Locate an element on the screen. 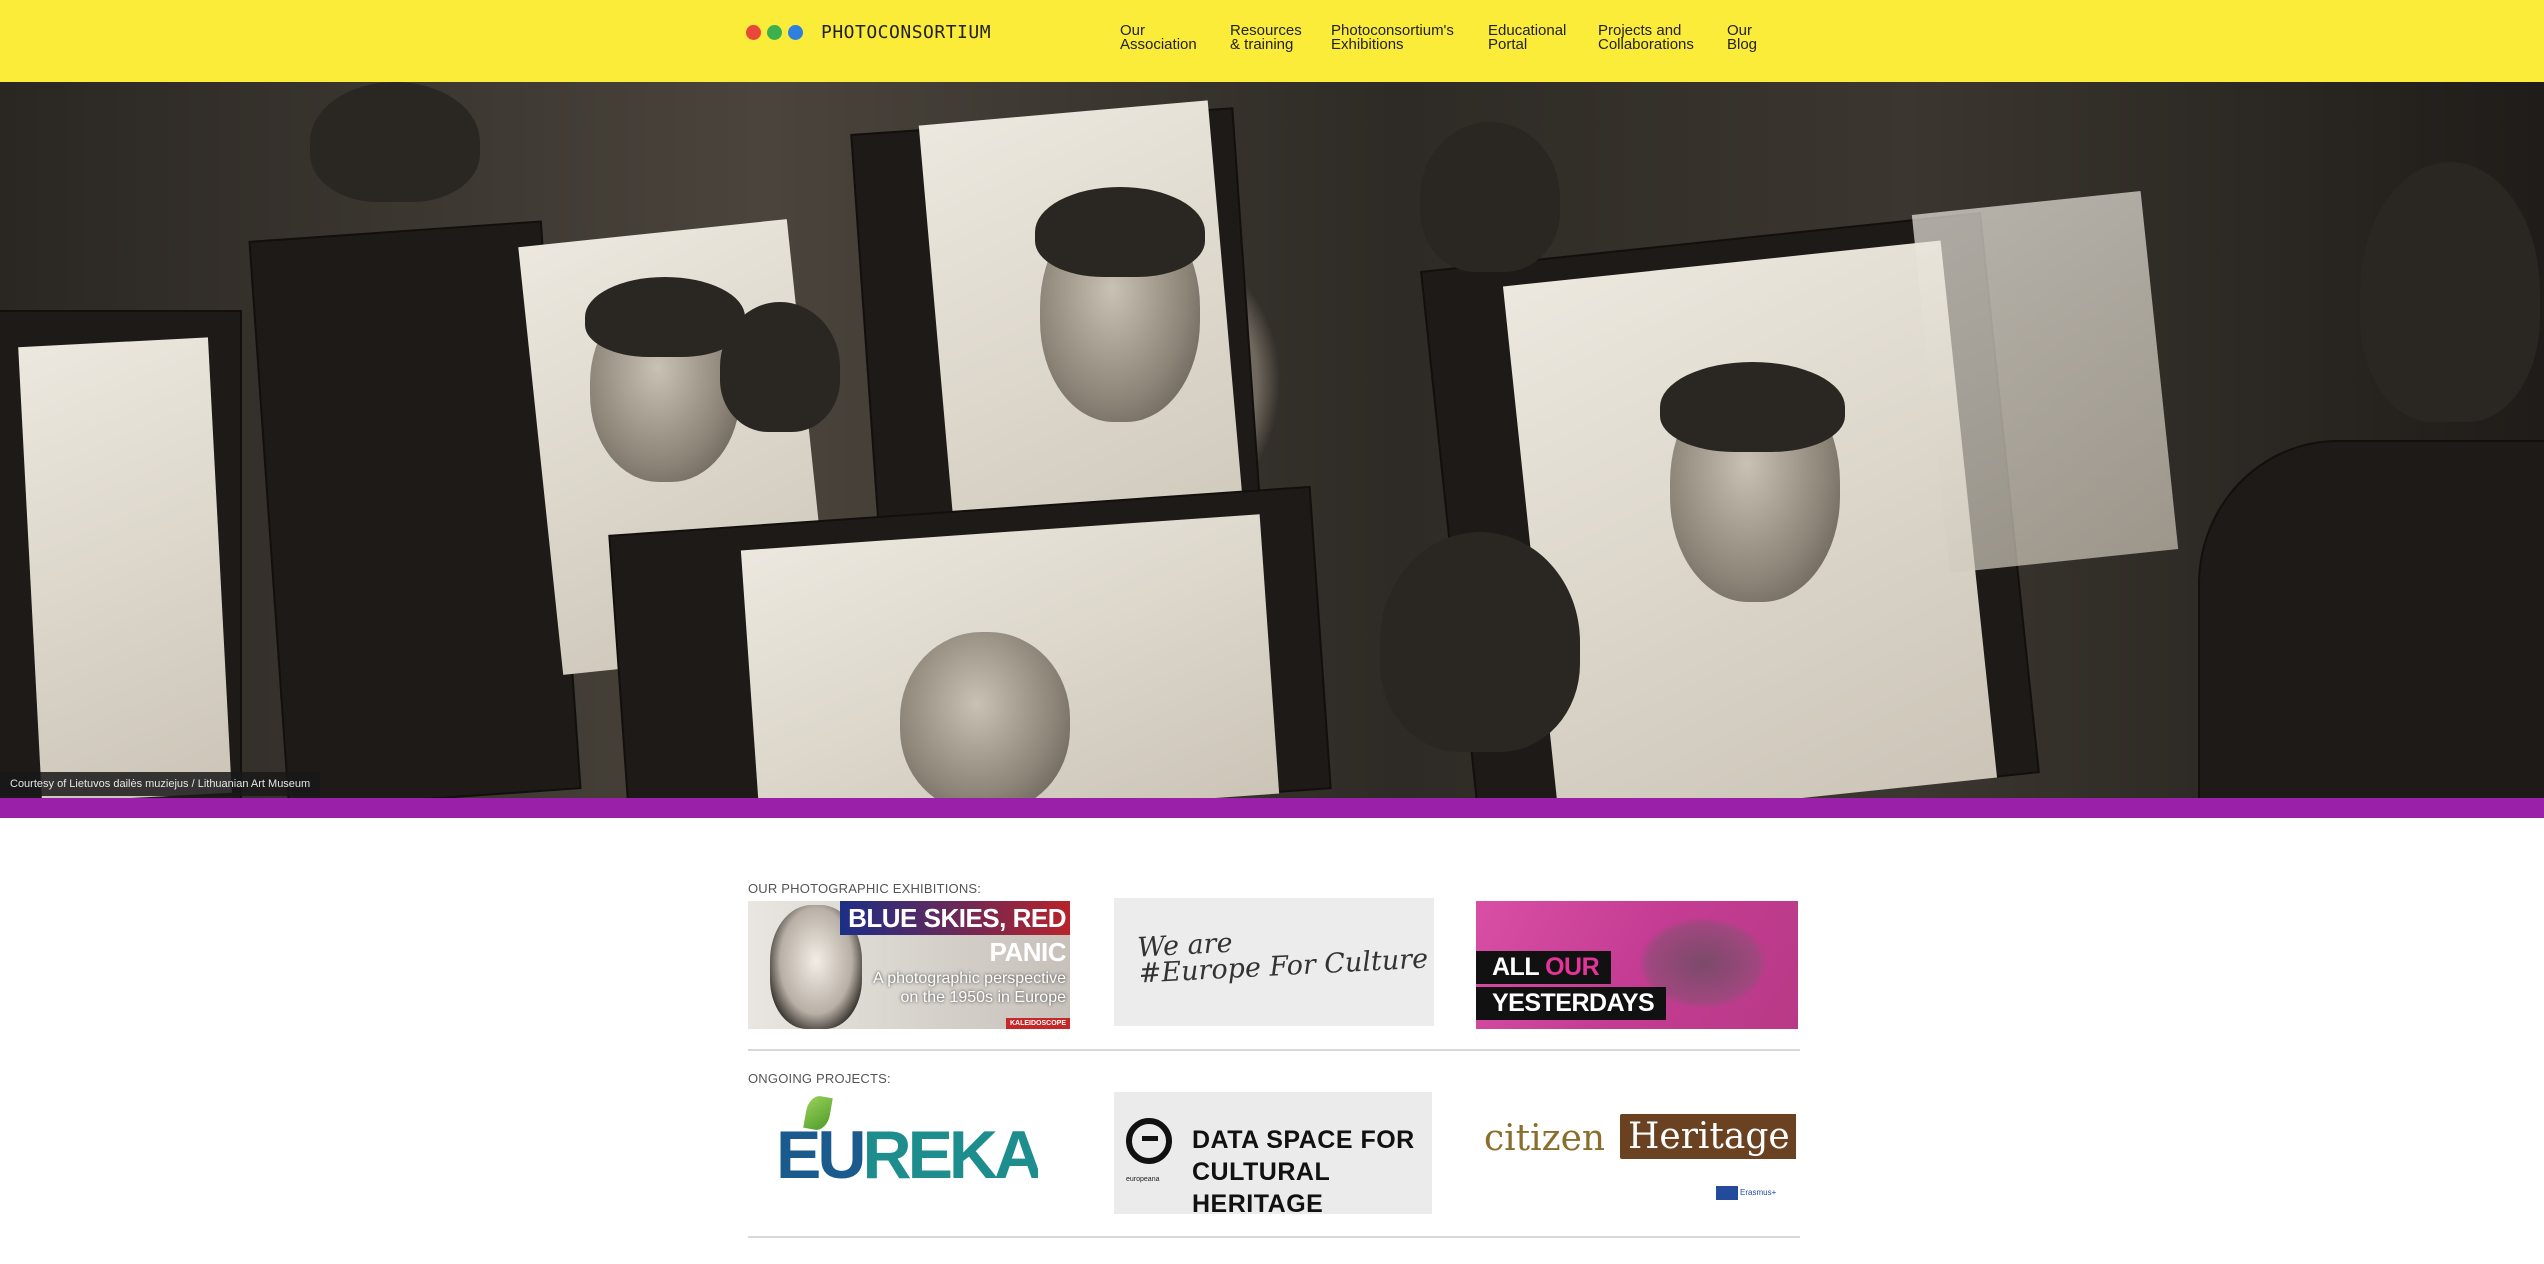 The height and width of the screenshot is (1264, 2544). europeana-logo-icon is located at coordinates (1149, 1141).